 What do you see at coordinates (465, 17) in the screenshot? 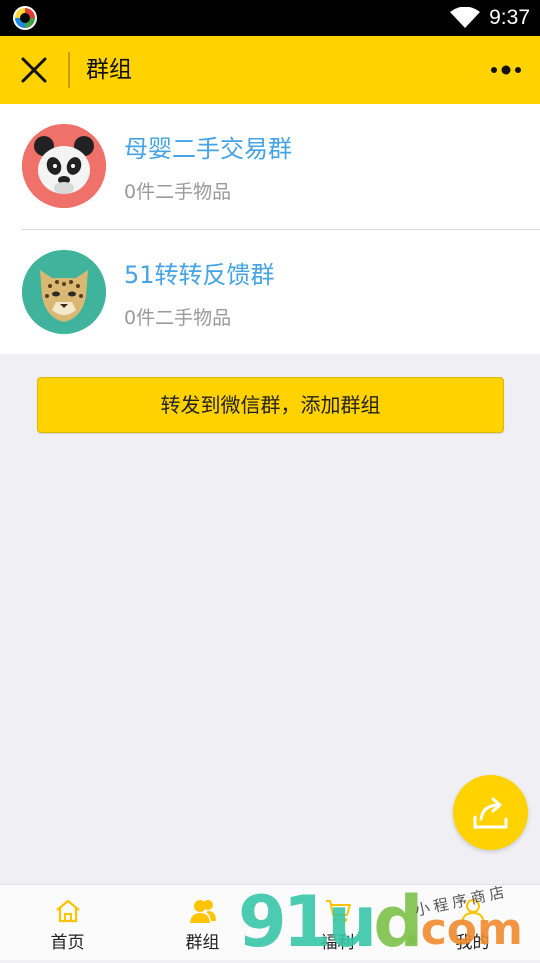
I see `wifi-icon` at bounding box center [465, 17].